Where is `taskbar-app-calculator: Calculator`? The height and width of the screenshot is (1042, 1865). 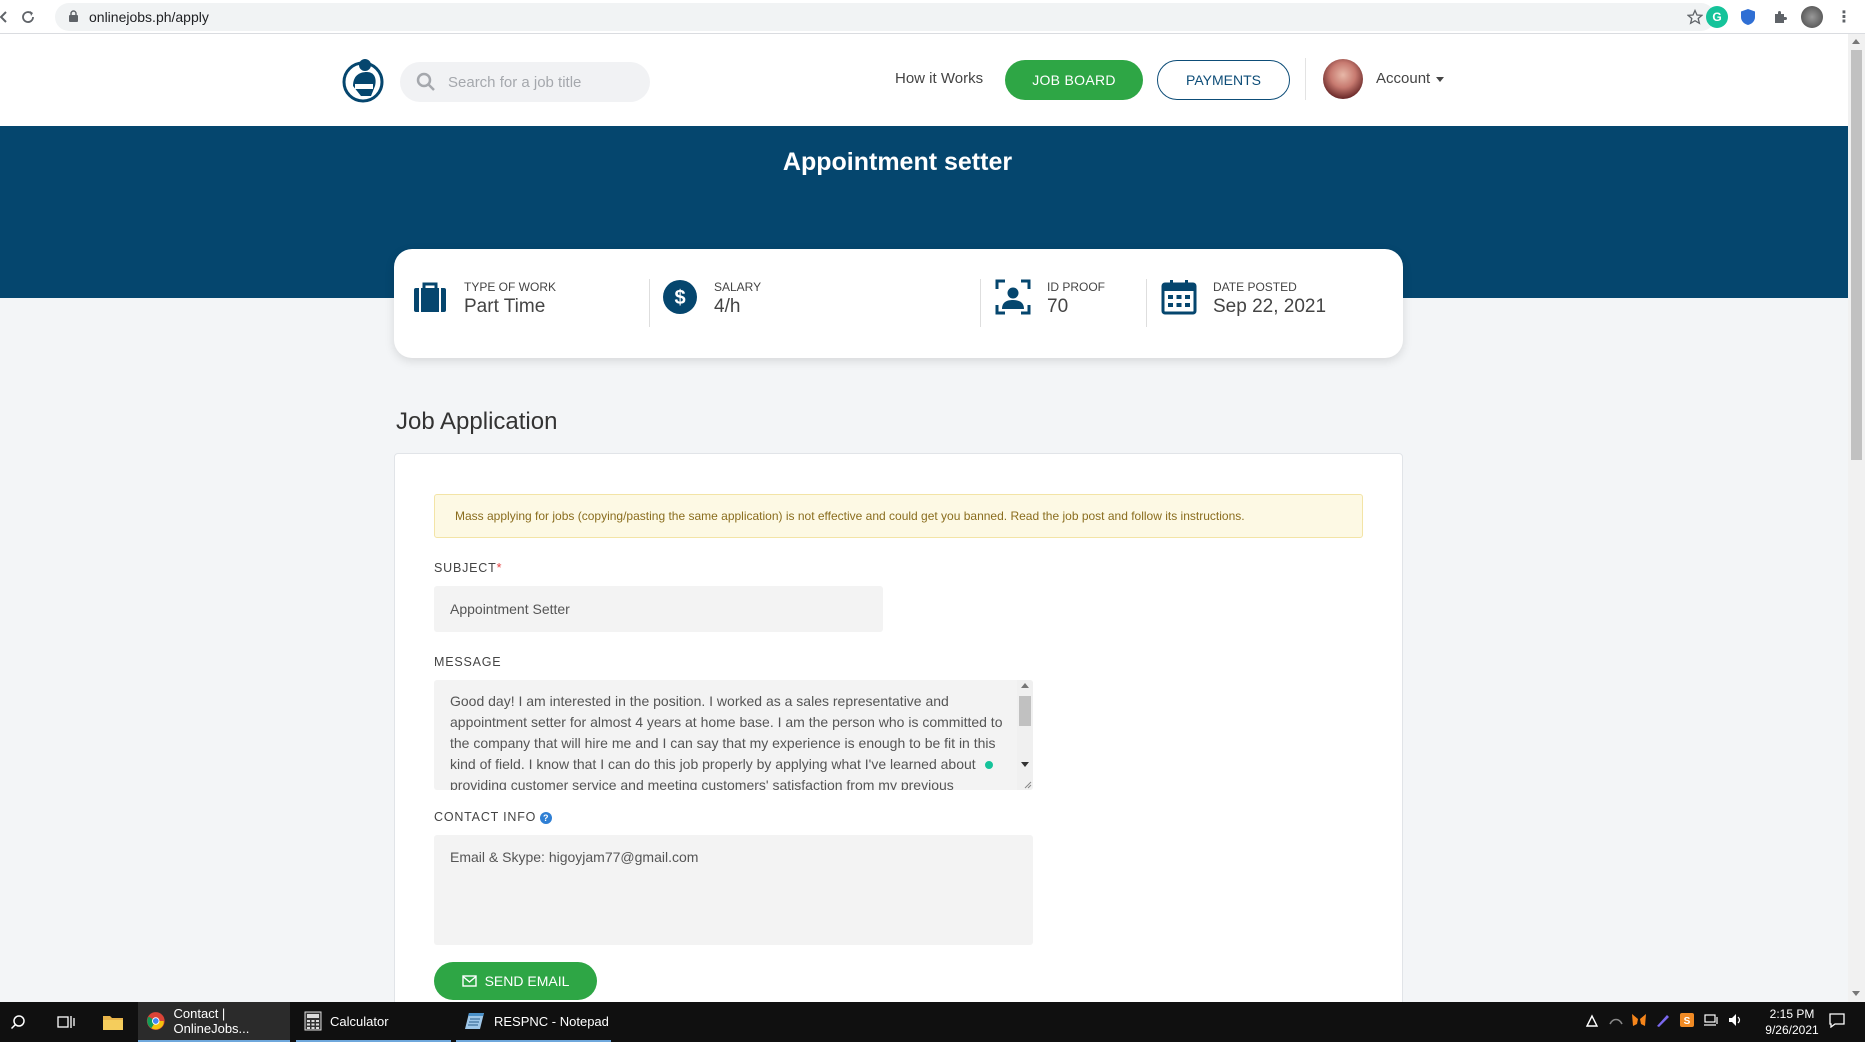
taskbar-app-calculator: Calculator is located at coordinates (373, 1022).